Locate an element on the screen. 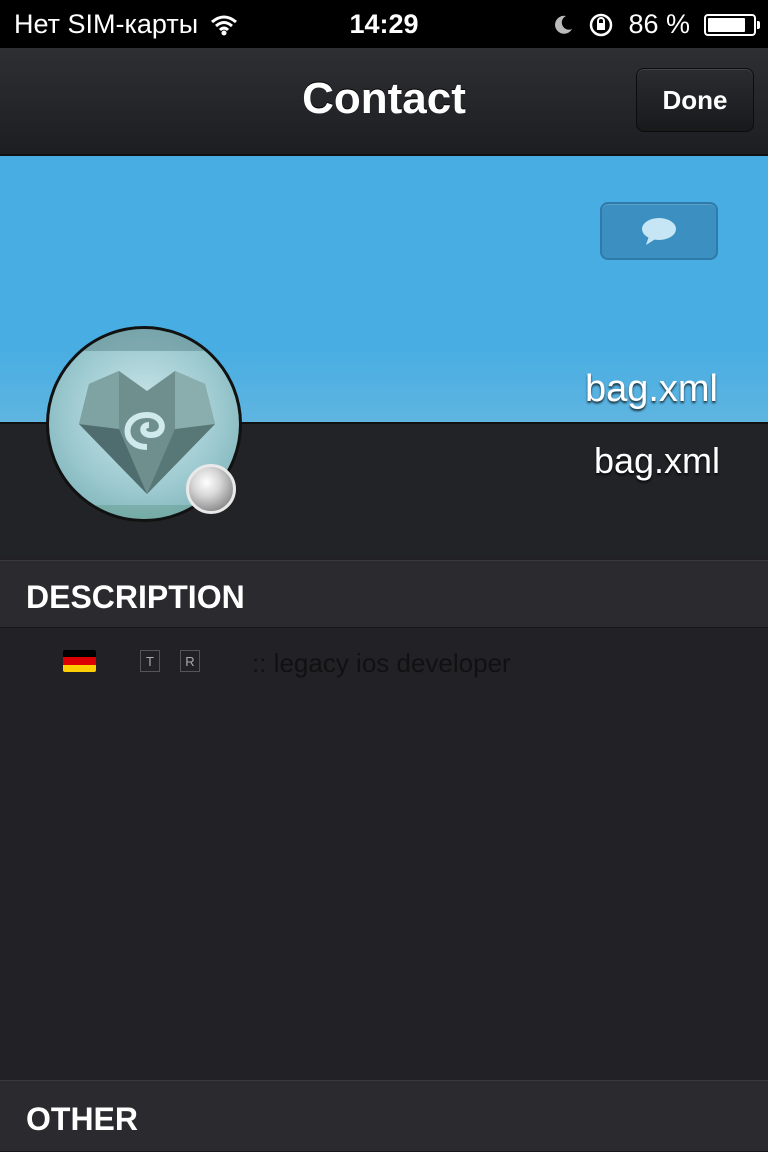  contact-id: bag.xml is located at coordinates (656, 460).